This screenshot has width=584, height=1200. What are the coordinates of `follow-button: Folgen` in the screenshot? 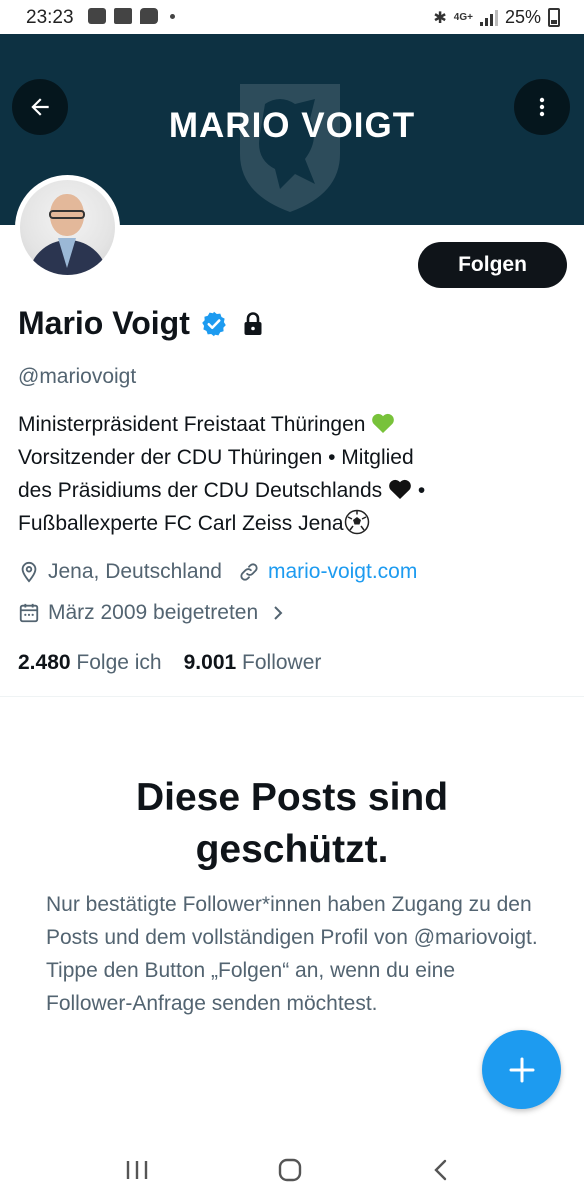 It's located at (492, 265).